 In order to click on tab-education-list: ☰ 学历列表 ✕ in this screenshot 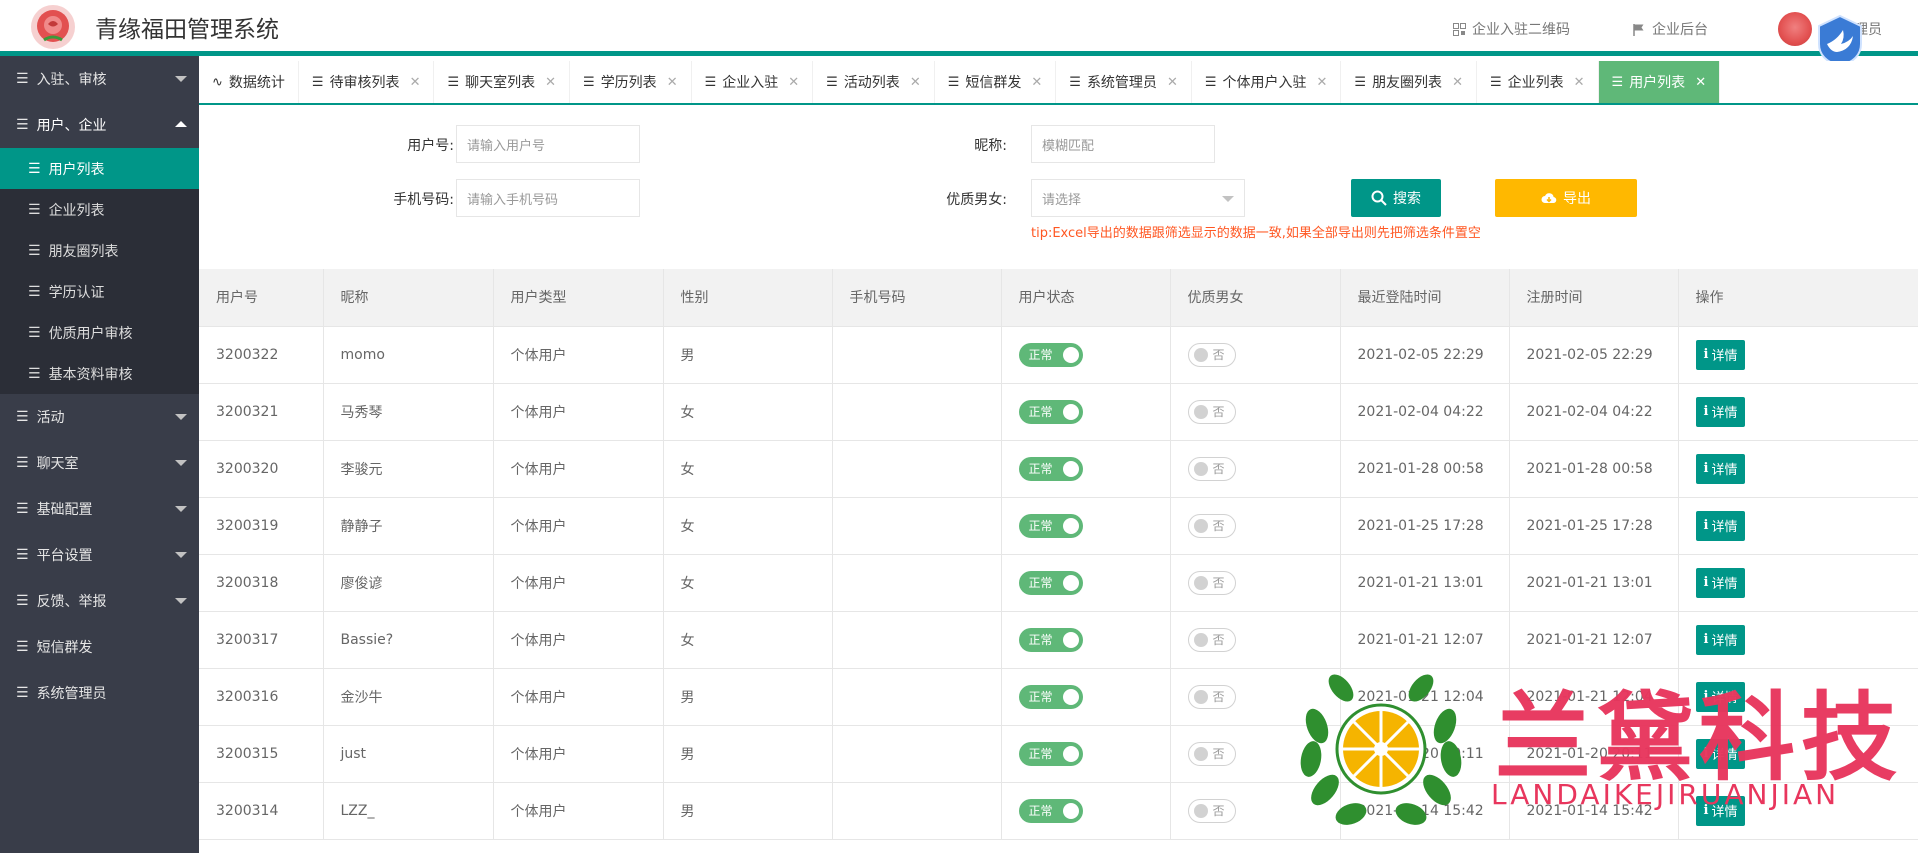, I will do `click(631, 82)`.